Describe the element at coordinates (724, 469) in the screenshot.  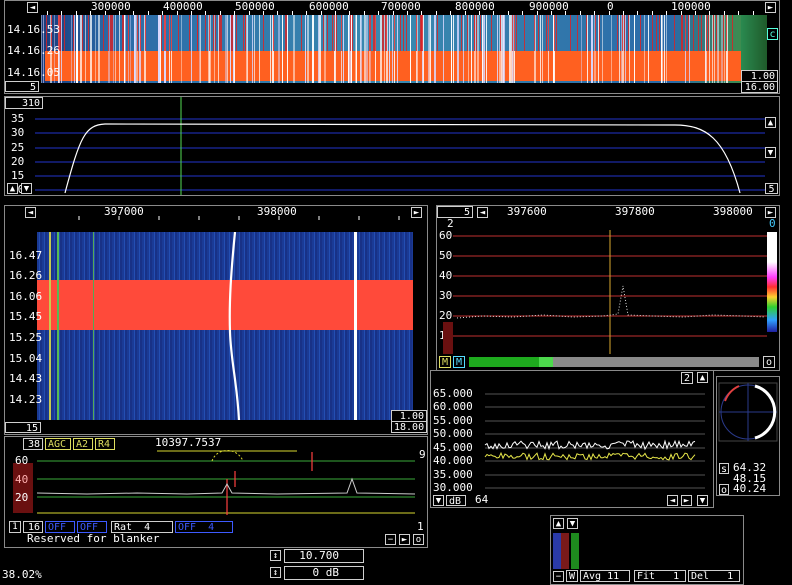
I see `polar-s-button: s` at that location.